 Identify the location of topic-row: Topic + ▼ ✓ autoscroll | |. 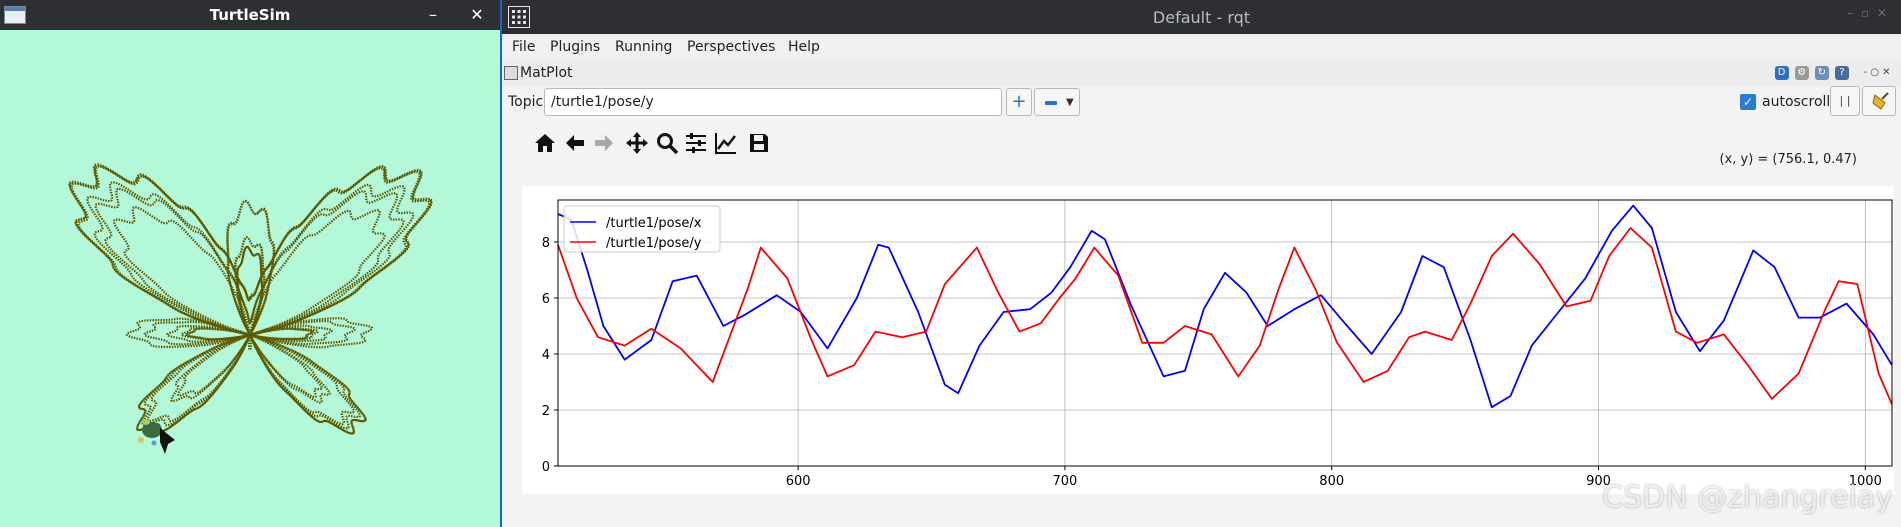
(1201, 103).